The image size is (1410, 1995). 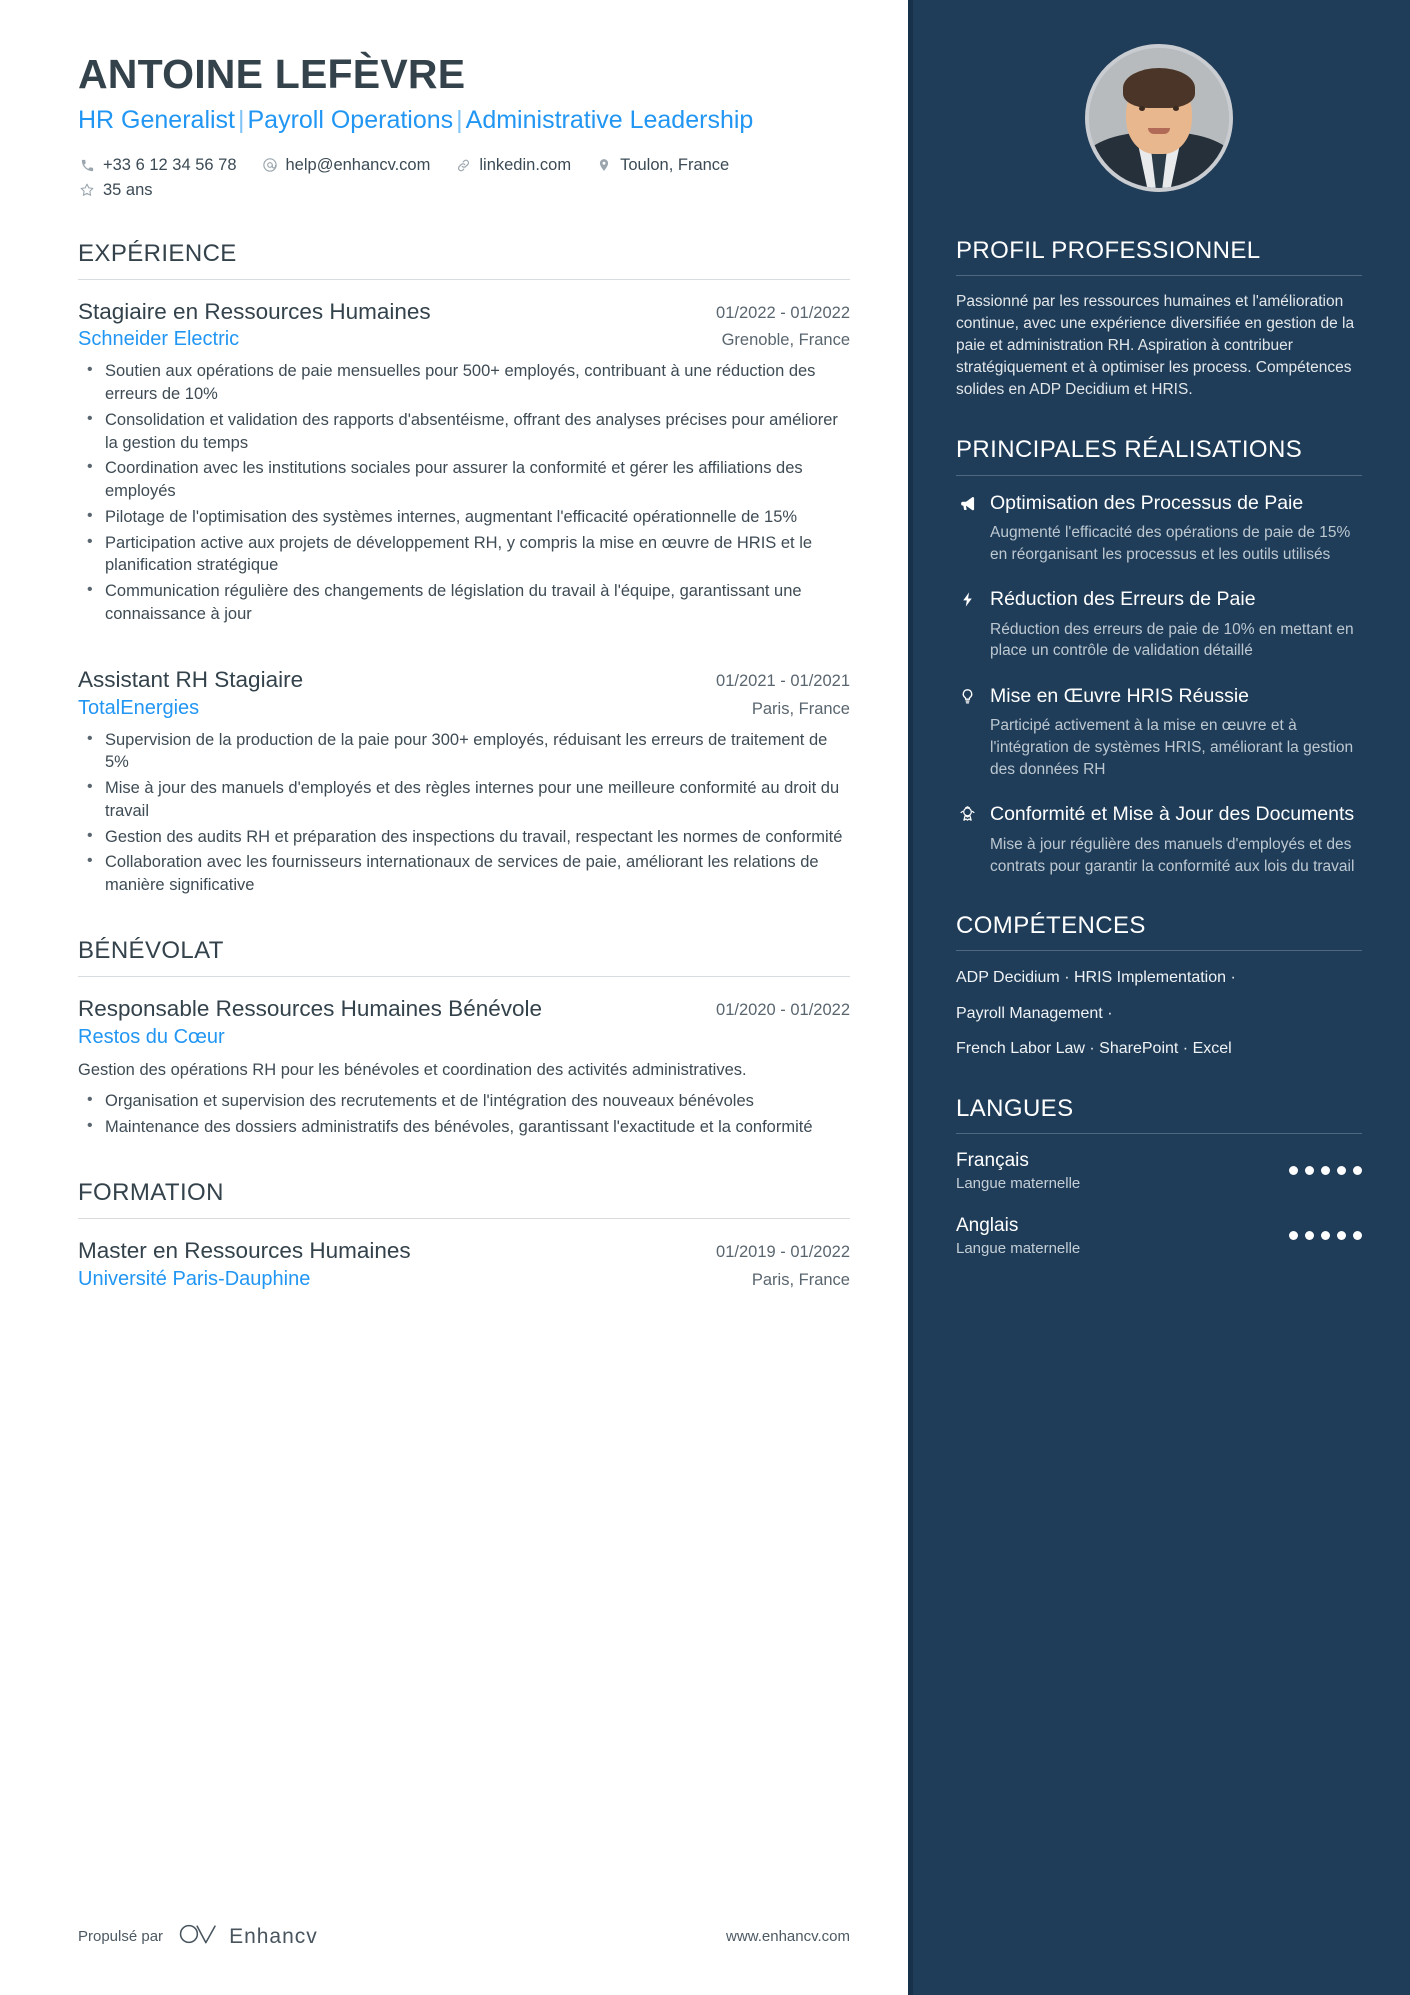 I want to click on sidebar-section-languages: LANGUES Français Langue maternelle Angla, so click(x=1159, y=1175).